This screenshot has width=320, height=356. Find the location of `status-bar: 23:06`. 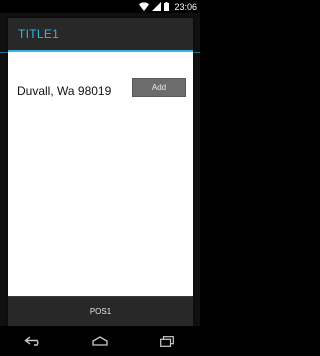

status-bar: 23:06 is located at coordinates (100, 6).